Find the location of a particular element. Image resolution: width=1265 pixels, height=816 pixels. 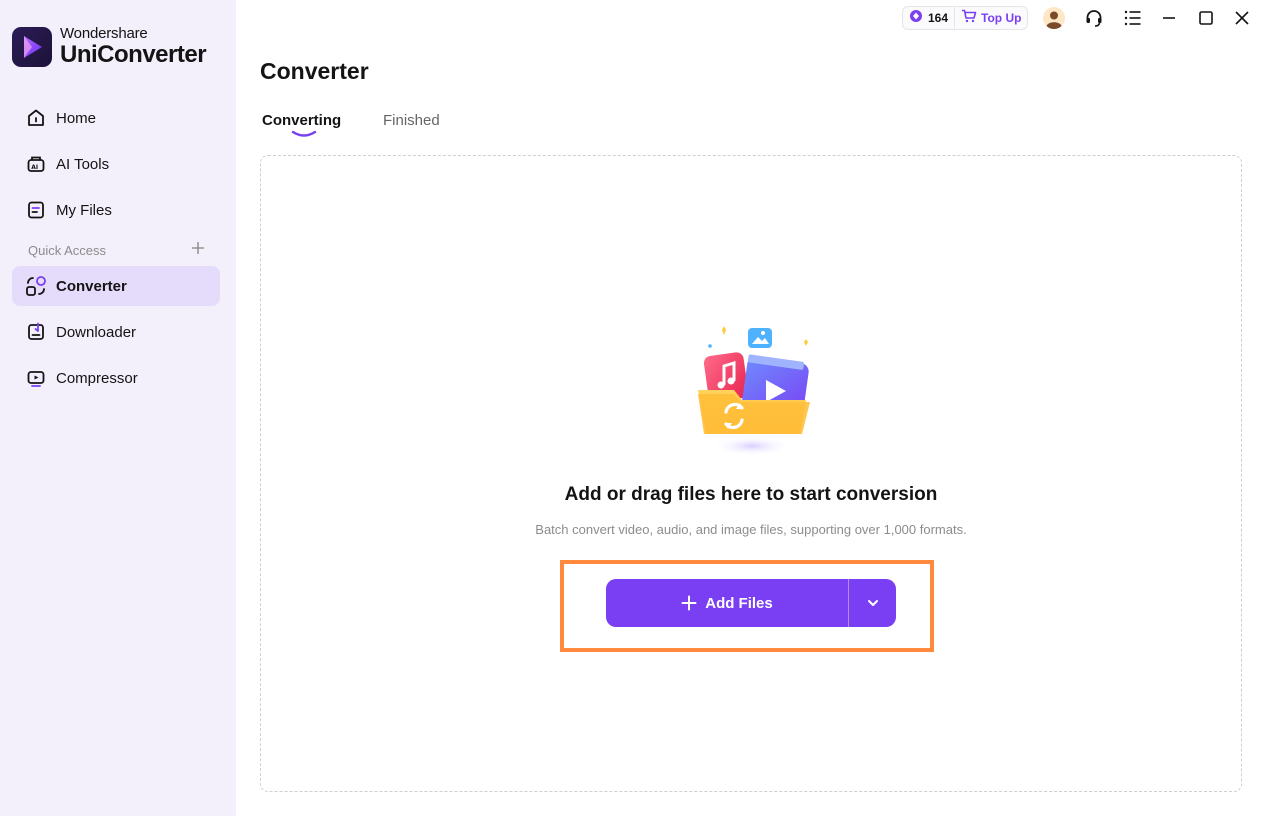

sidebar-item-my-files: My Files is located at coordinates (116, 210).